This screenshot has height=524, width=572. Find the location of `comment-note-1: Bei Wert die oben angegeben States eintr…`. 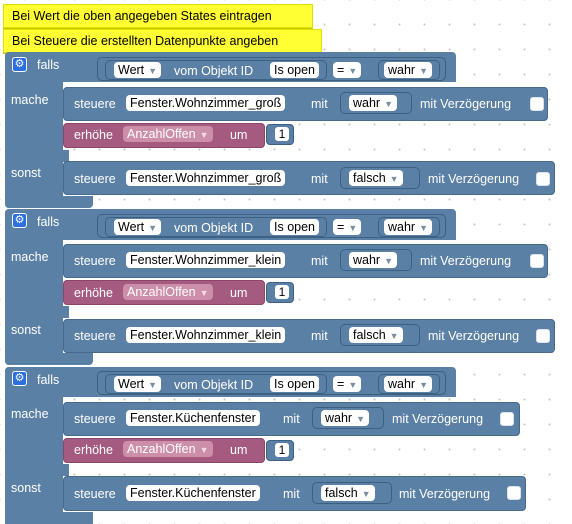

comment-note-1: Bei Wert die oben angegeben States eintr… is located at coordinates (158, 16).